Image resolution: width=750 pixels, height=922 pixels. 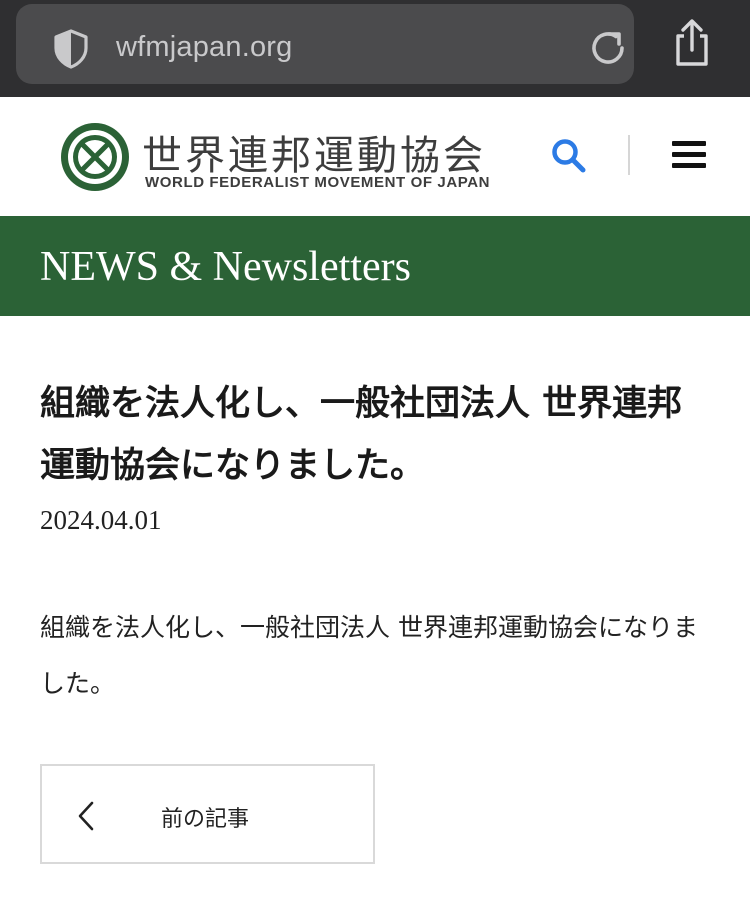 I want to click on previous-article-button: 前の記事, so click(x=207, y=814).